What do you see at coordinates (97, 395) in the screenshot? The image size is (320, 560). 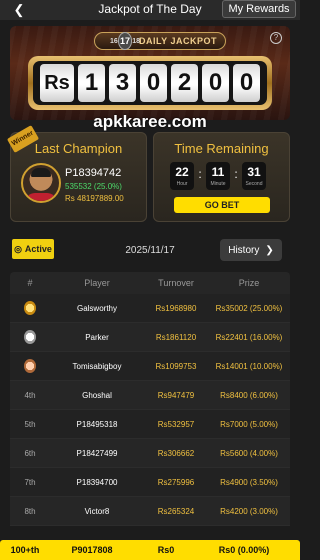 I see `player-cell: Ghoshal` at bounding box center [97, 395].